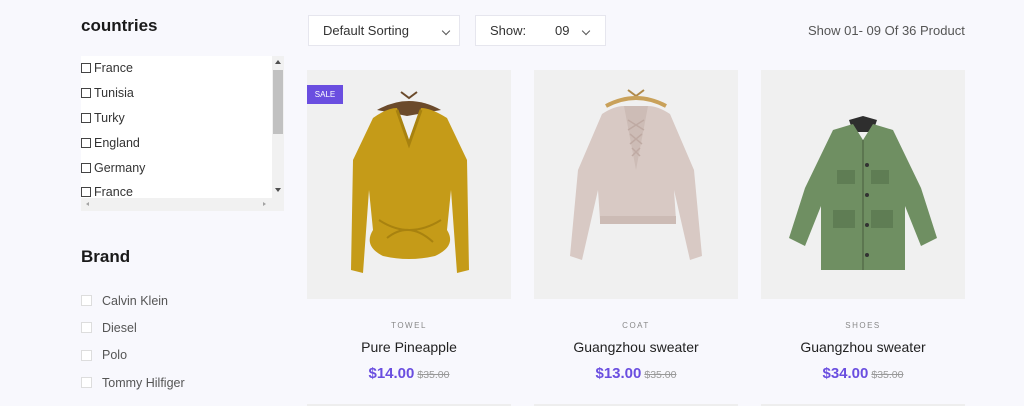  What do you see at coordinates (863, 325) in the screenshot?
I see `product-category: SHOES` at bounding box center [863, 325].